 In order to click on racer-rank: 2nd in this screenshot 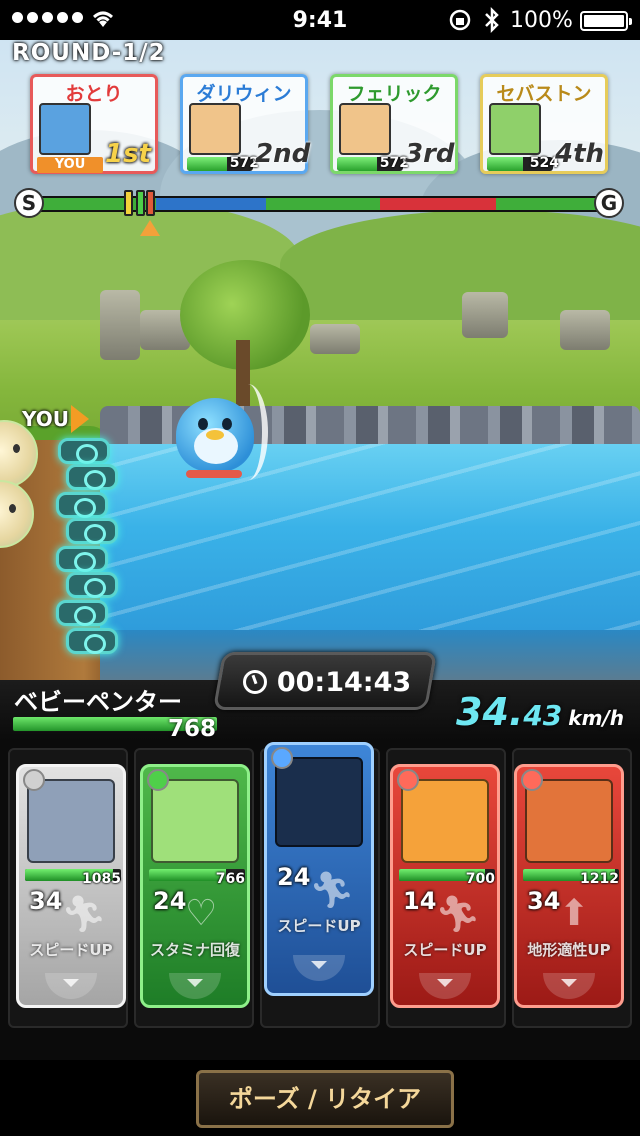, I will do `click(283, 154)`.